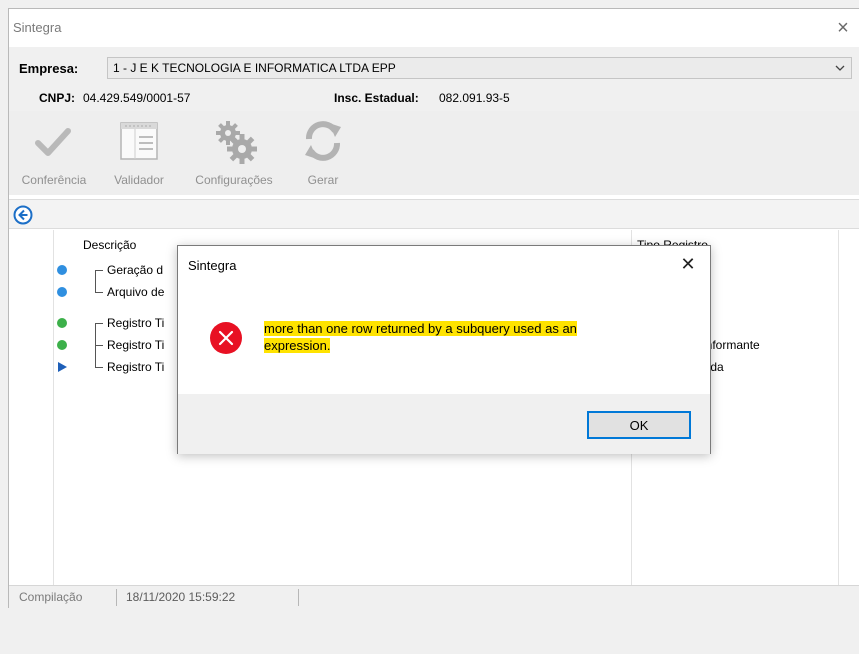 This screenshot has height=654, width=859. Describe the element at coordinates (51, 597) in the screenshot. I see `status-compilacao-label: Compilação` at that location.